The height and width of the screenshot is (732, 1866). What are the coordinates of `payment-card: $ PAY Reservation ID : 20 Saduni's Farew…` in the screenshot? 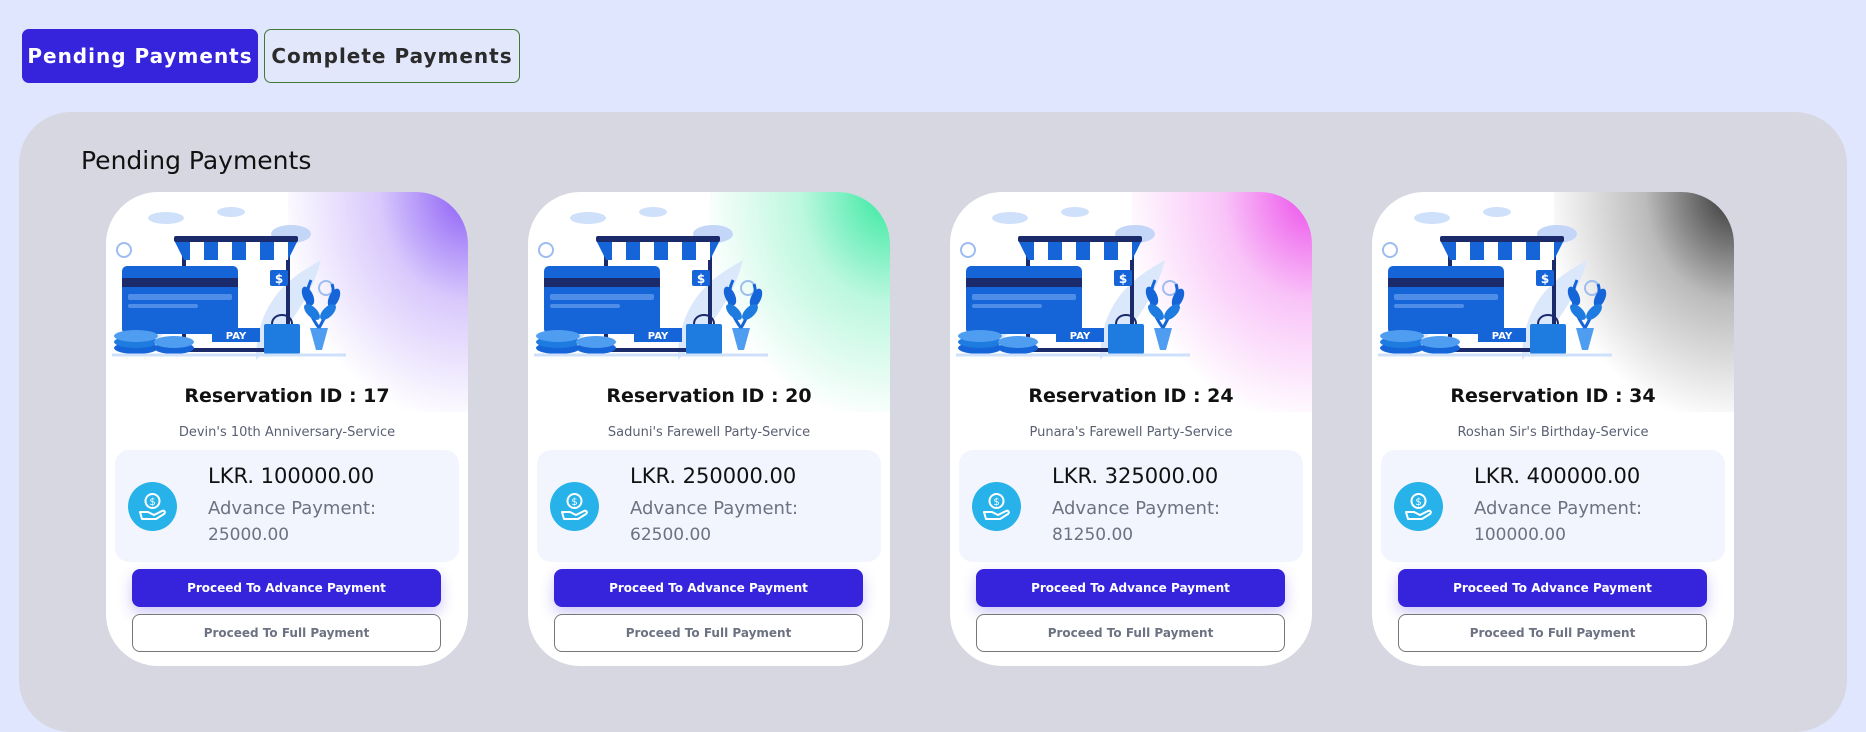 It's located at (709, 429).